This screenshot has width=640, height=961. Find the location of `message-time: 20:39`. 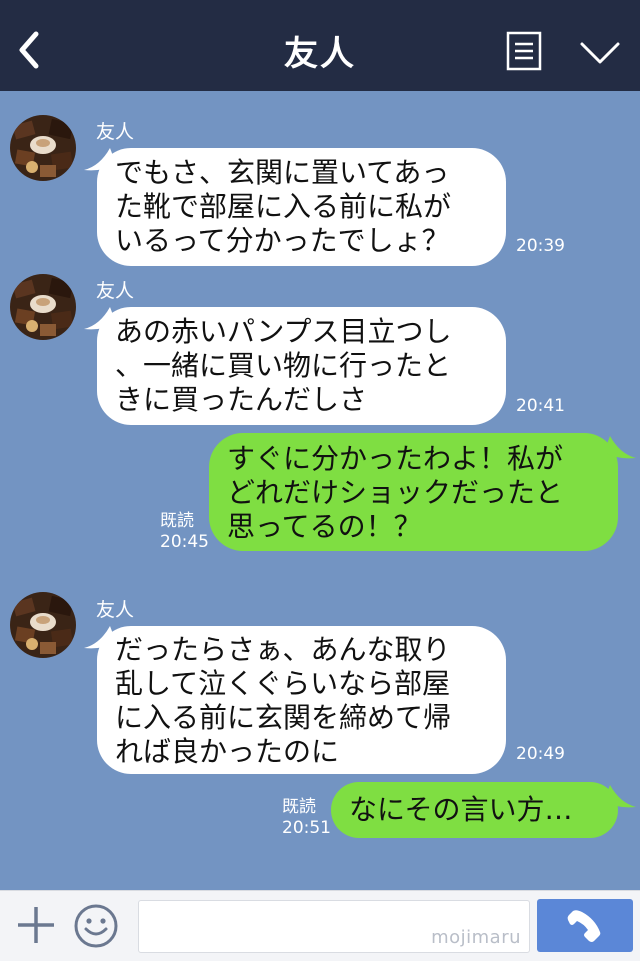

message-time: 20:39 is located at coordinates (540, 246).